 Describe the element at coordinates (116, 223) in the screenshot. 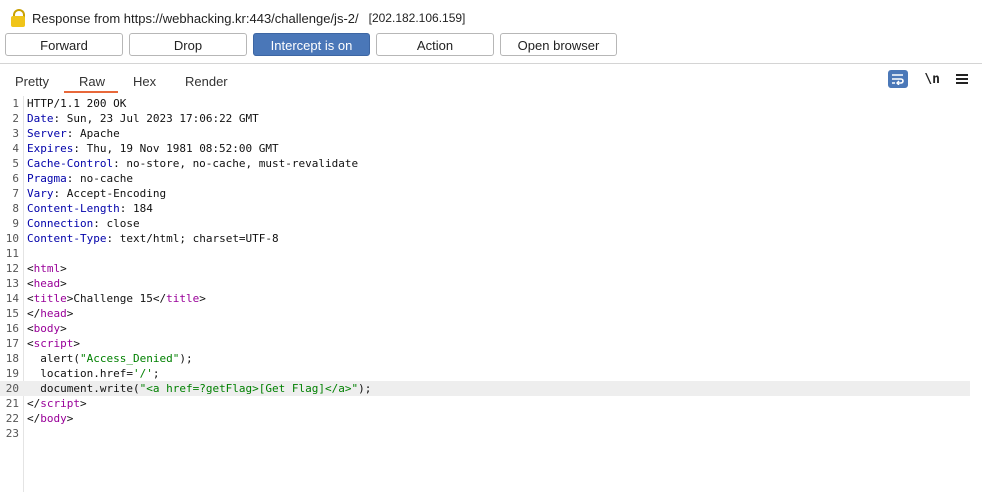

I see `code-token: : close` at that location.